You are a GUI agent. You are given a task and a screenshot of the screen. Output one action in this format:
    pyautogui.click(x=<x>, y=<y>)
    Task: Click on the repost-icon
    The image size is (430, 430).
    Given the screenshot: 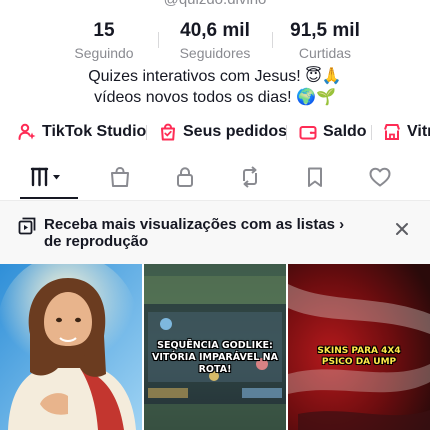 What is the action you would take?
    pyautogui.click(x=250, y=177)
    